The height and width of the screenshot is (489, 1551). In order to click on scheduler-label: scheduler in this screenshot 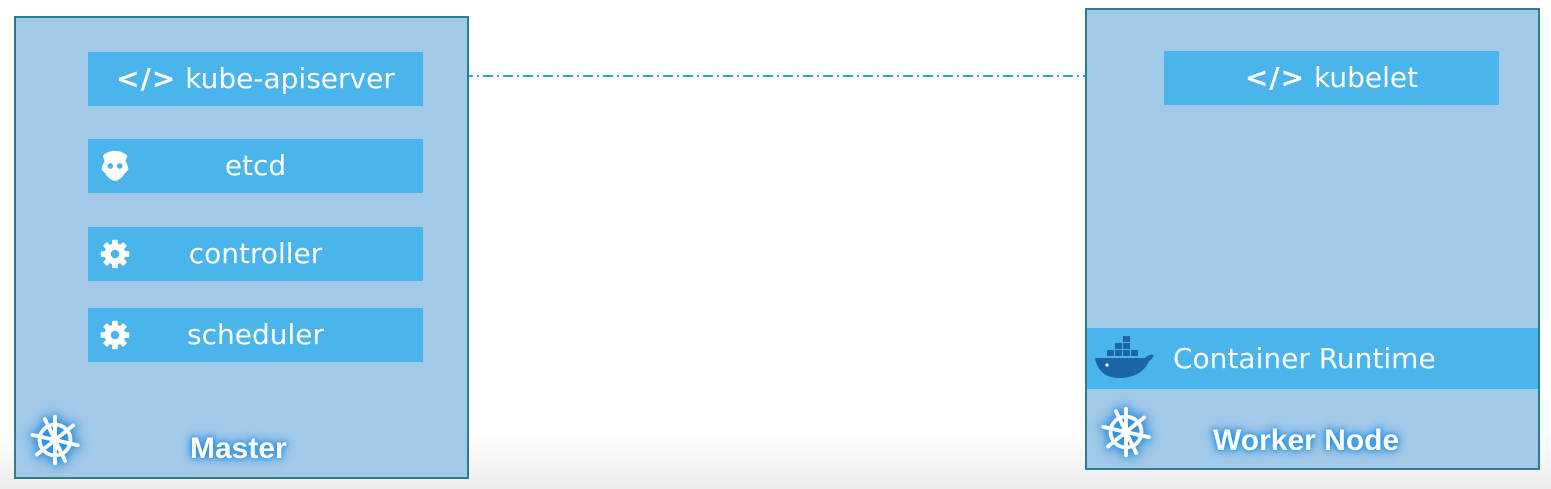, I will do `click(255, 334)`.